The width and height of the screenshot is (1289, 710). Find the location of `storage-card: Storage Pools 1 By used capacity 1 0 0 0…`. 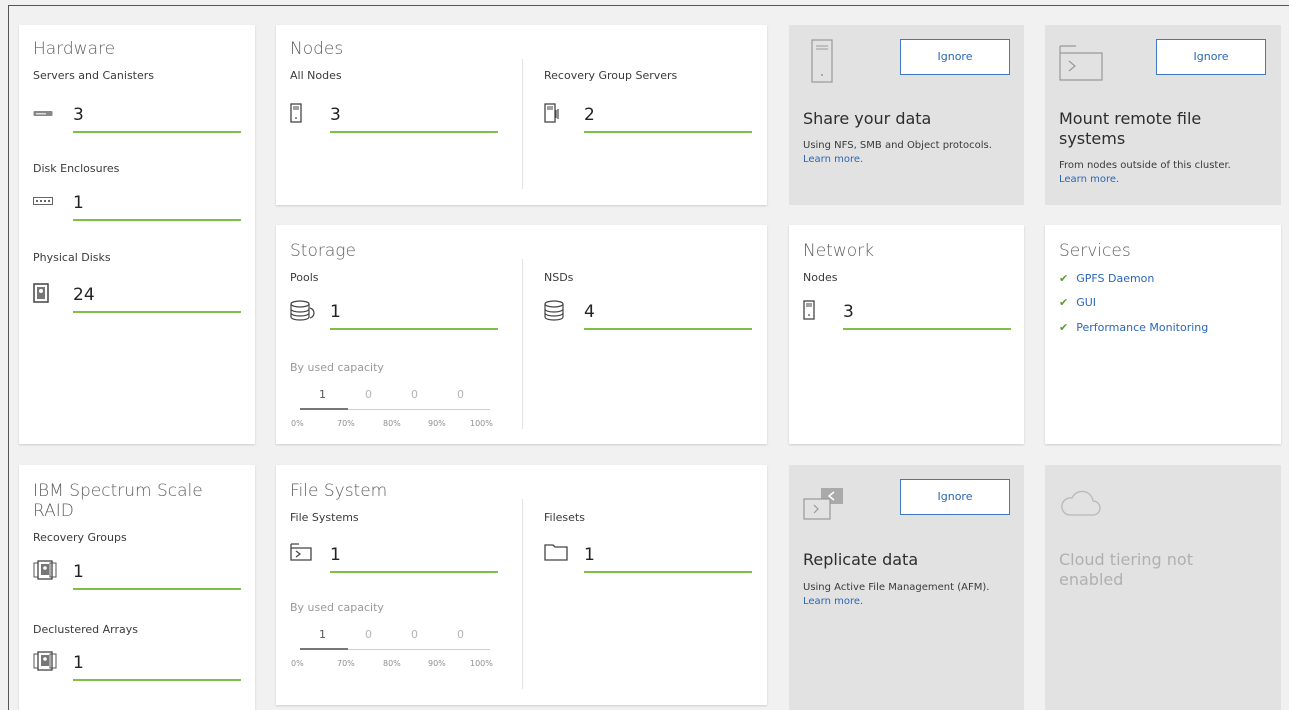

storage-card: Storage Pools 1 By used capacity 1 0 0 0… is located at coordinates (521, 334).